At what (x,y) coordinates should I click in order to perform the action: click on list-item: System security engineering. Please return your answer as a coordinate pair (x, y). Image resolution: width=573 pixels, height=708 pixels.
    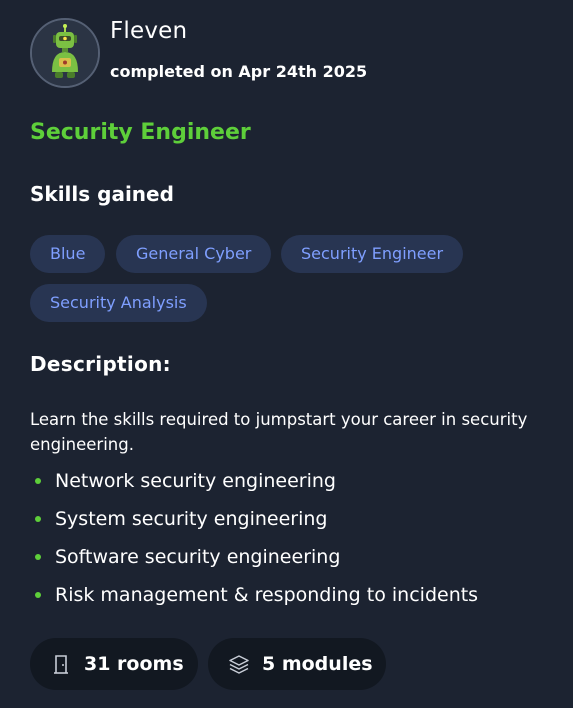
    Looking at the image, I should click on (254, 523).